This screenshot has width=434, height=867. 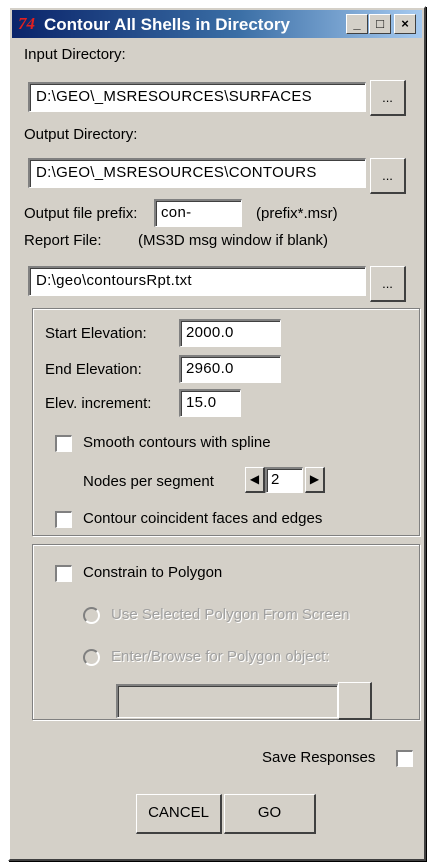 I want to click on arrow-left-icon: ◀, so click(x=254, y=479).